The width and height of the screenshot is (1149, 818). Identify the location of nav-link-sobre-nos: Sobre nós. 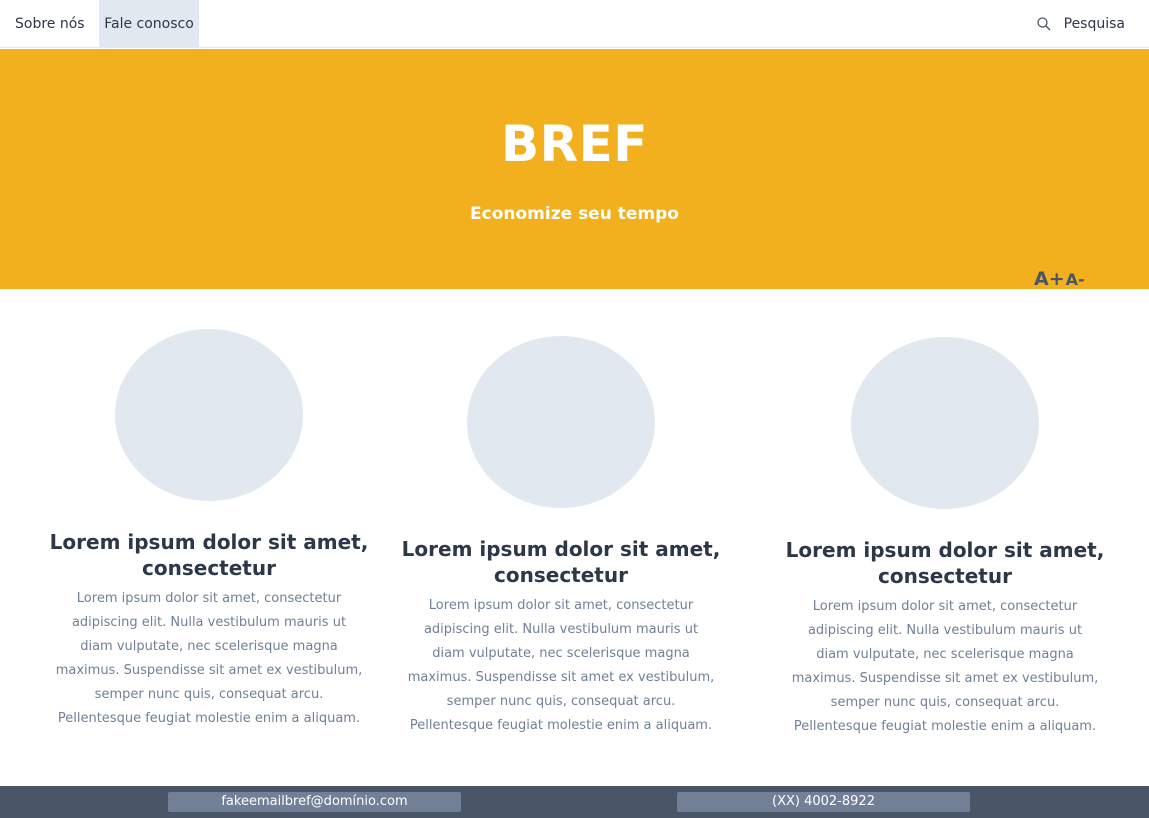
(50, 24).